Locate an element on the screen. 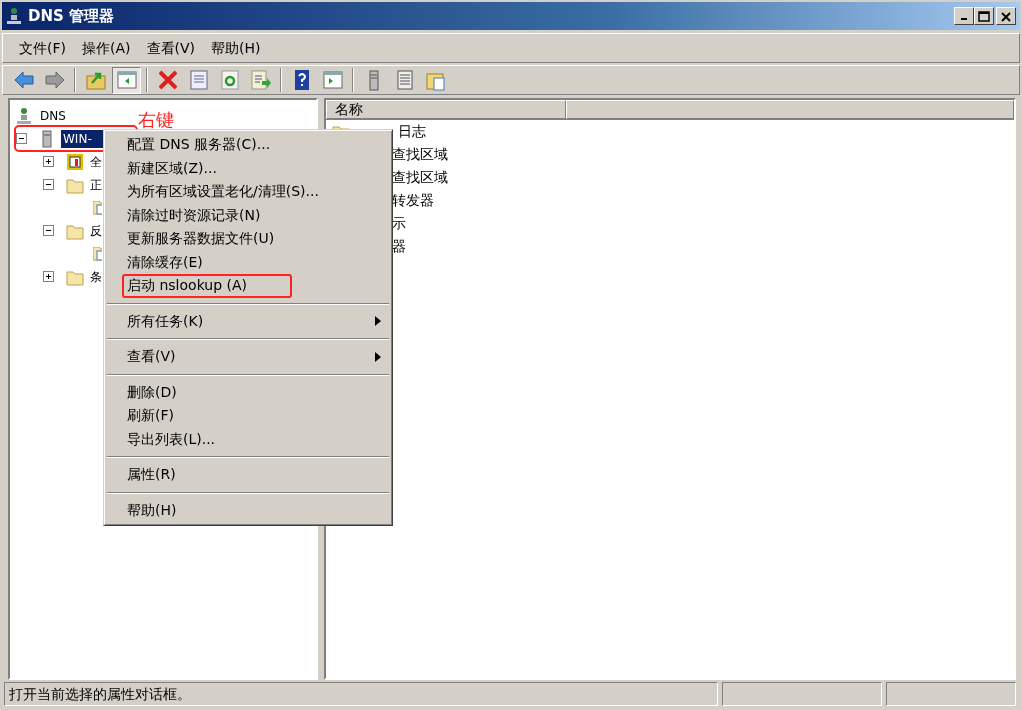  tree-item: 全 is located at coordinates (96, 161).